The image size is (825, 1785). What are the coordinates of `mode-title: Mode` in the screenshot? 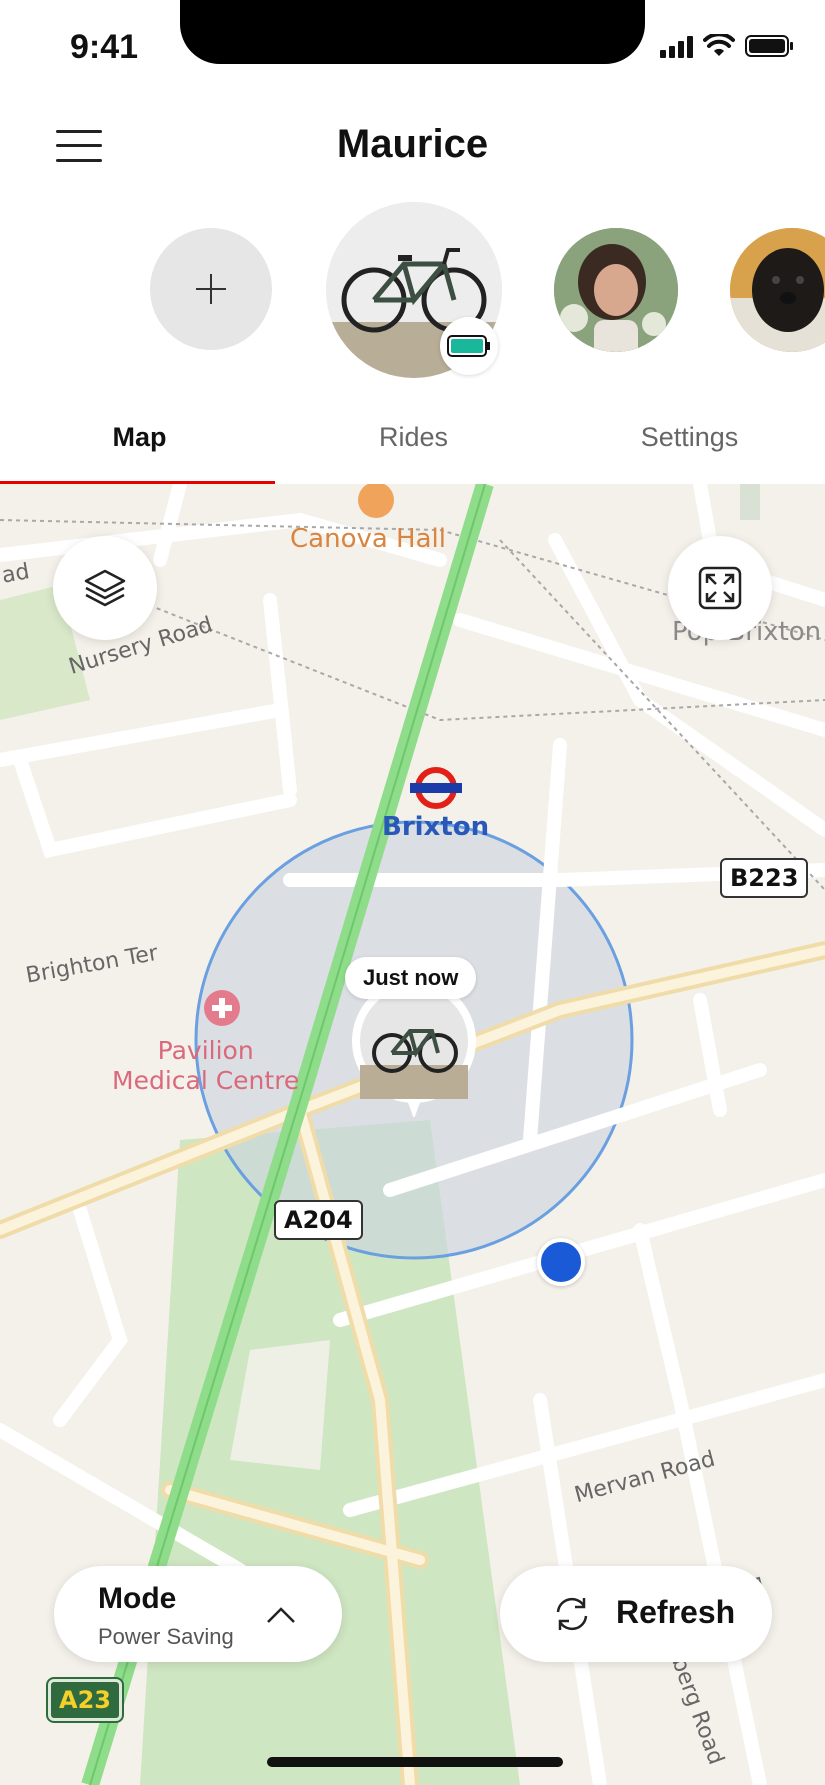 It's located at (137, 1598).